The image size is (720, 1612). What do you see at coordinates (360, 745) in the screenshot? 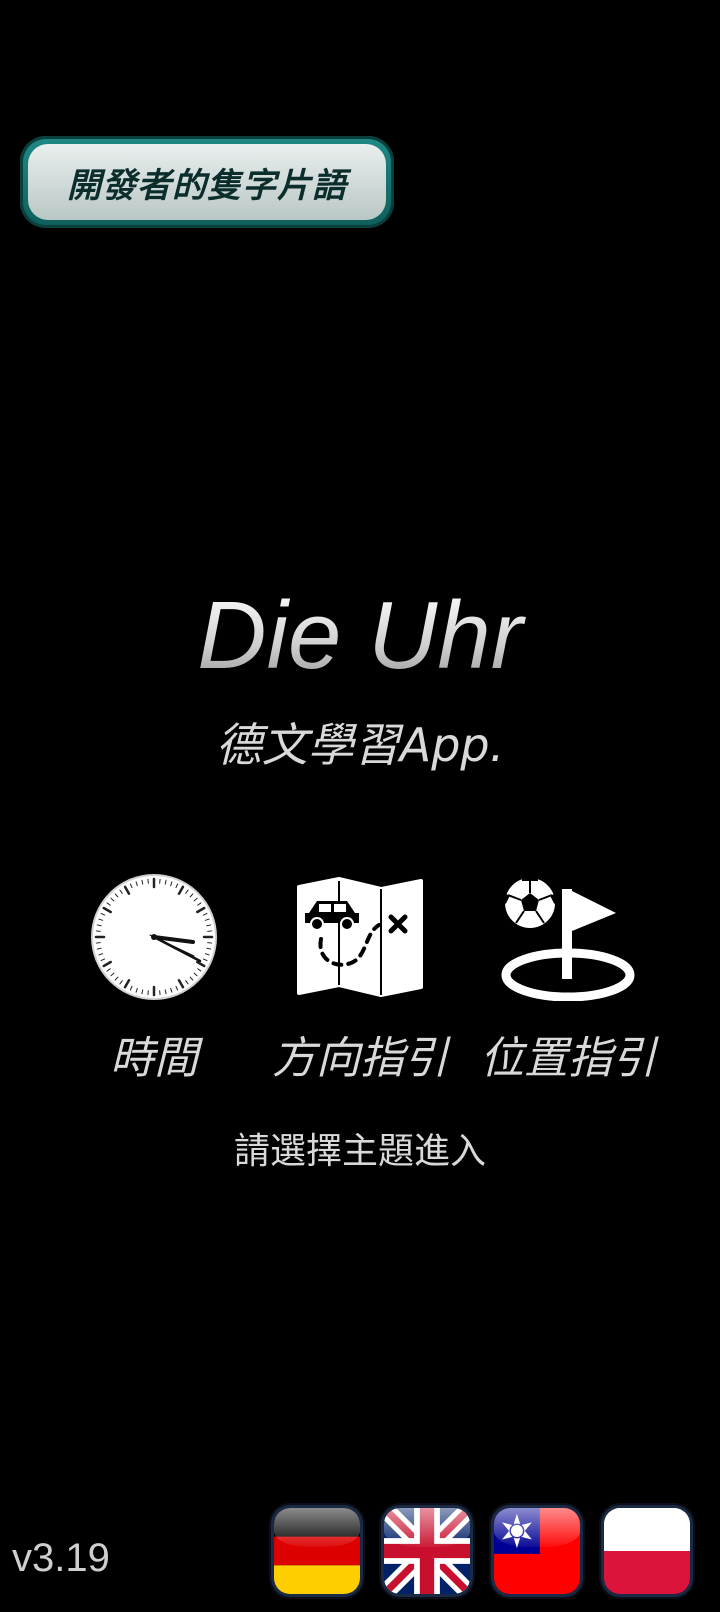
I see `app-subtitle: 德文學習App.` at bounding box center [360, 745].